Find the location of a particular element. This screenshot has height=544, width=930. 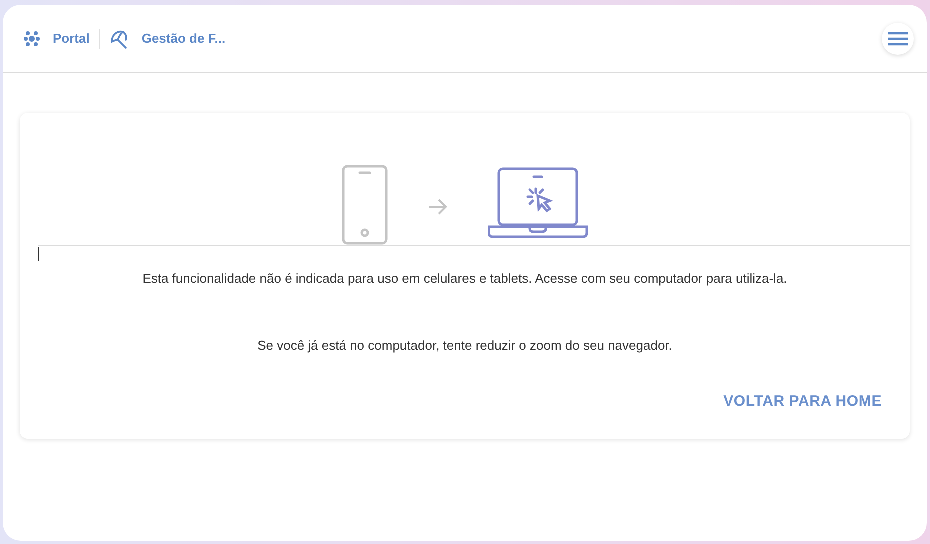

back-home-button: VOLTAR PARA HOME is located at coordinates (803, 402).